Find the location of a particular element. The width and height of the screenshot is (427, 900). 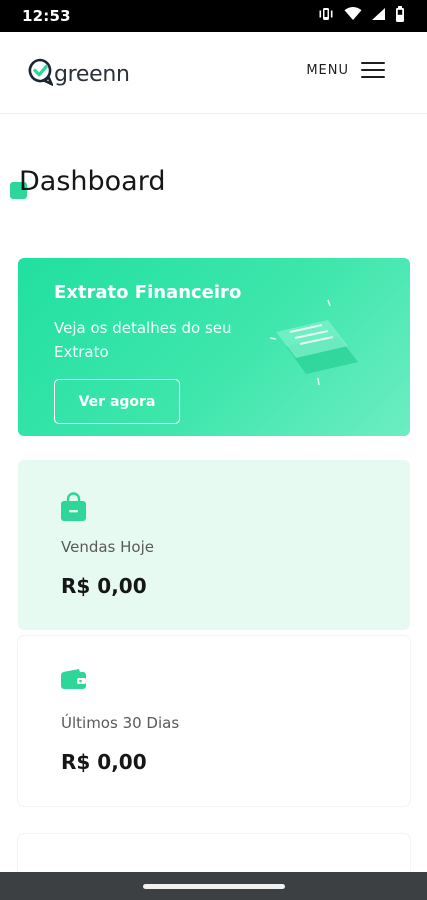

ver-agora-button: Ver agora is located at coordinates (117, 401).